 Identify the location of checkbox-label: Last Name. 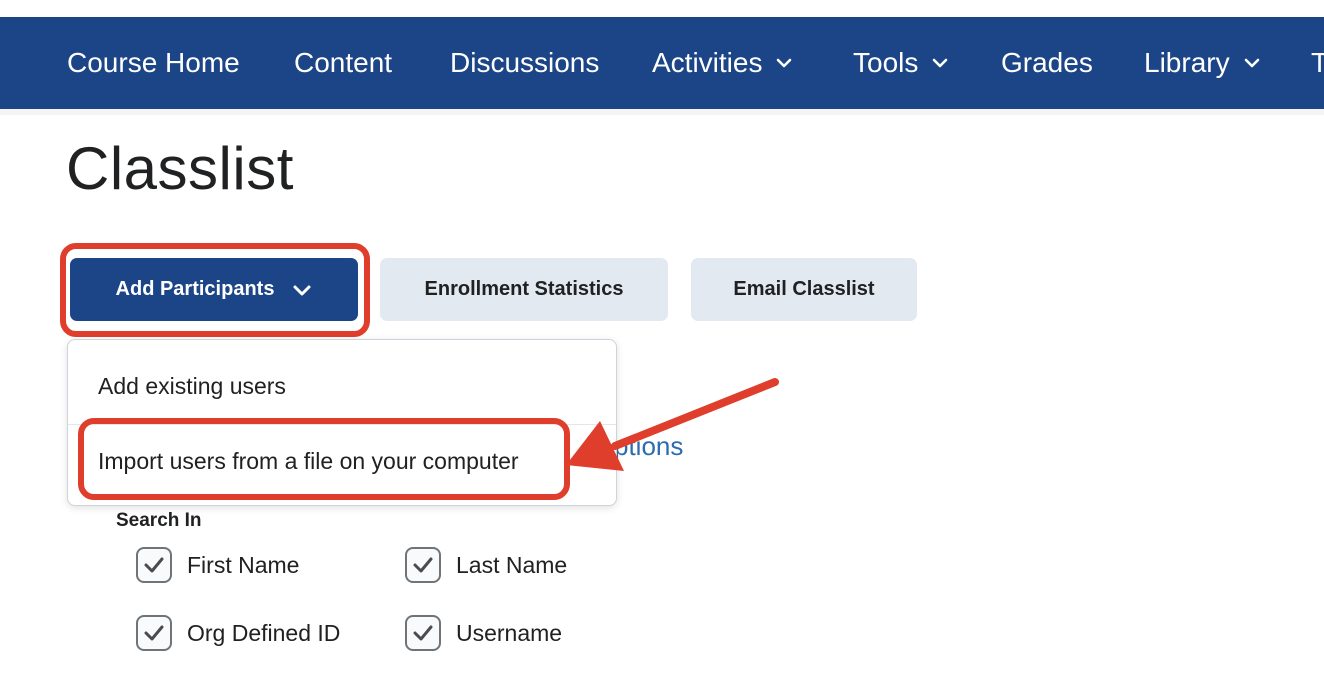
(512, 564).